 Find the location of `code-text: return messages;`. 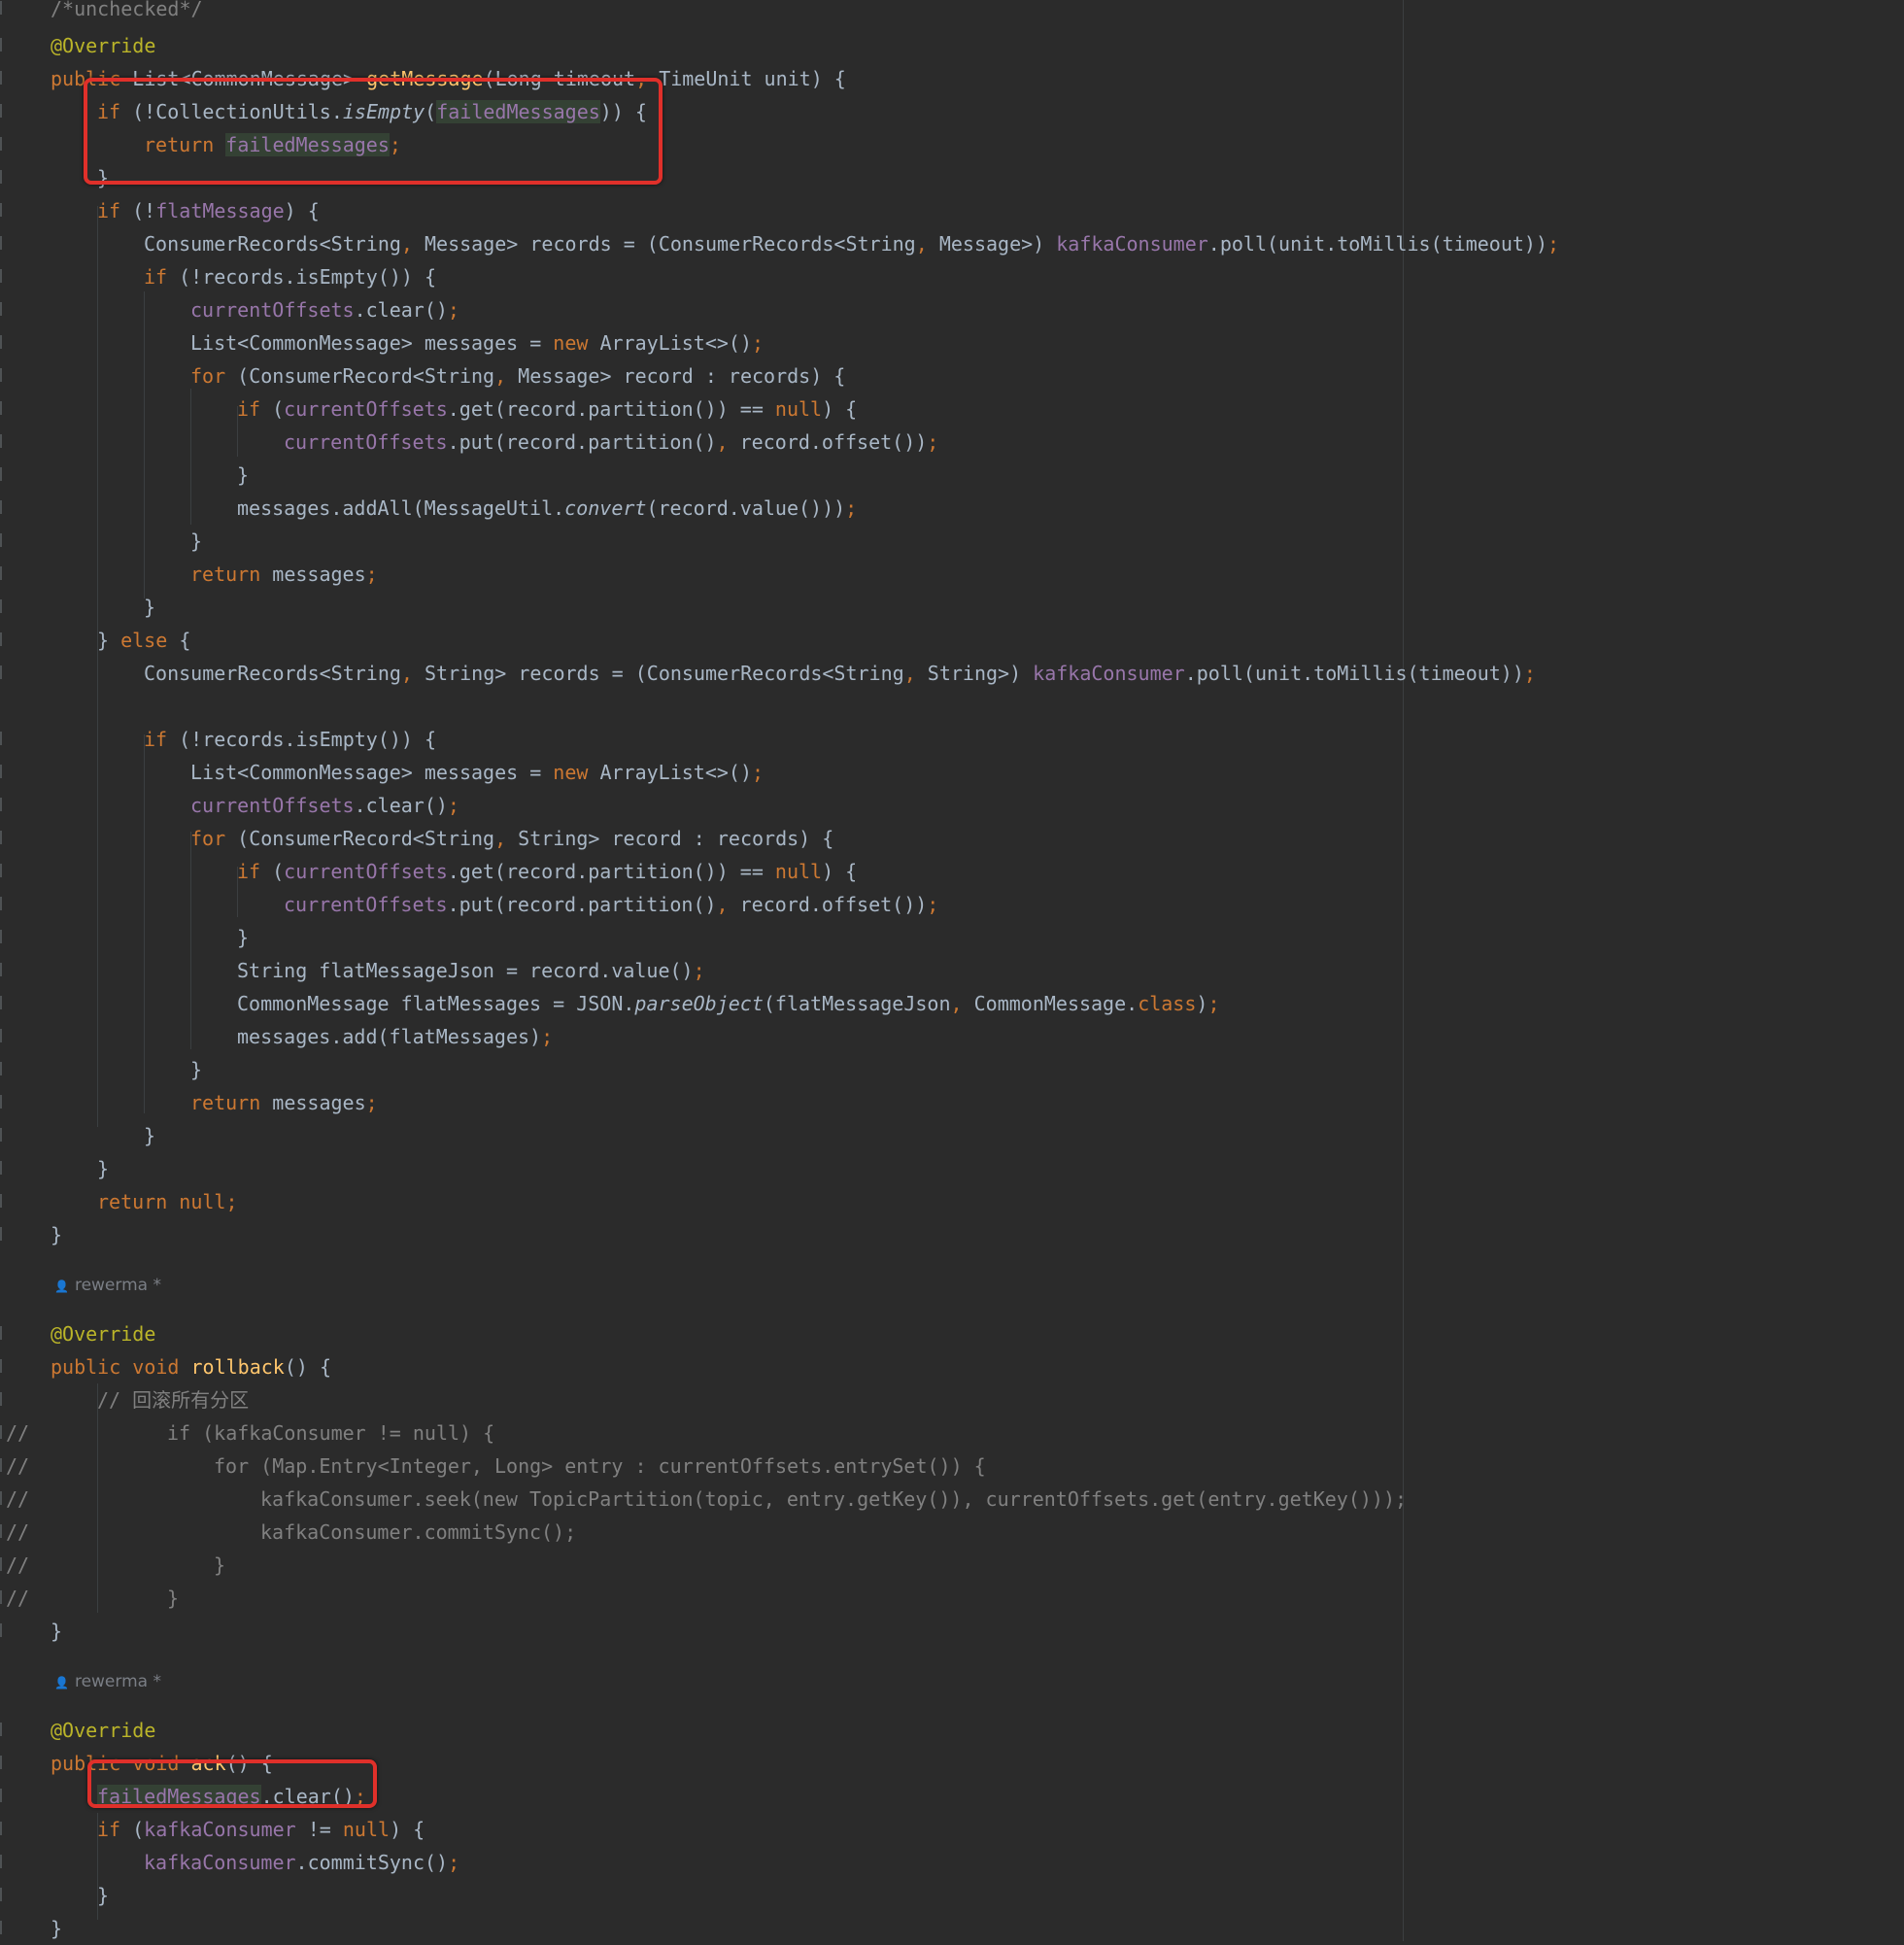

code-text: return messages; is located at coordinates (284, 574).